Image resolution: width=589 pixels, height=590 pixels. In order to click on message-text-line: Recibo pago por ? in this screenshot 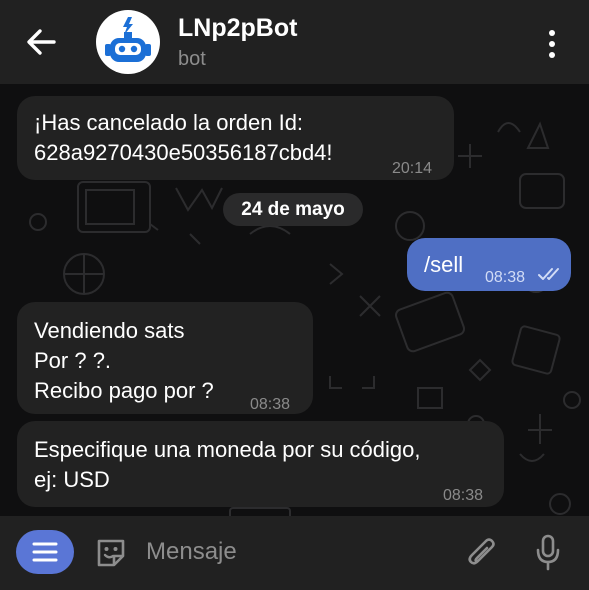, I will do `click(124, 390)`.